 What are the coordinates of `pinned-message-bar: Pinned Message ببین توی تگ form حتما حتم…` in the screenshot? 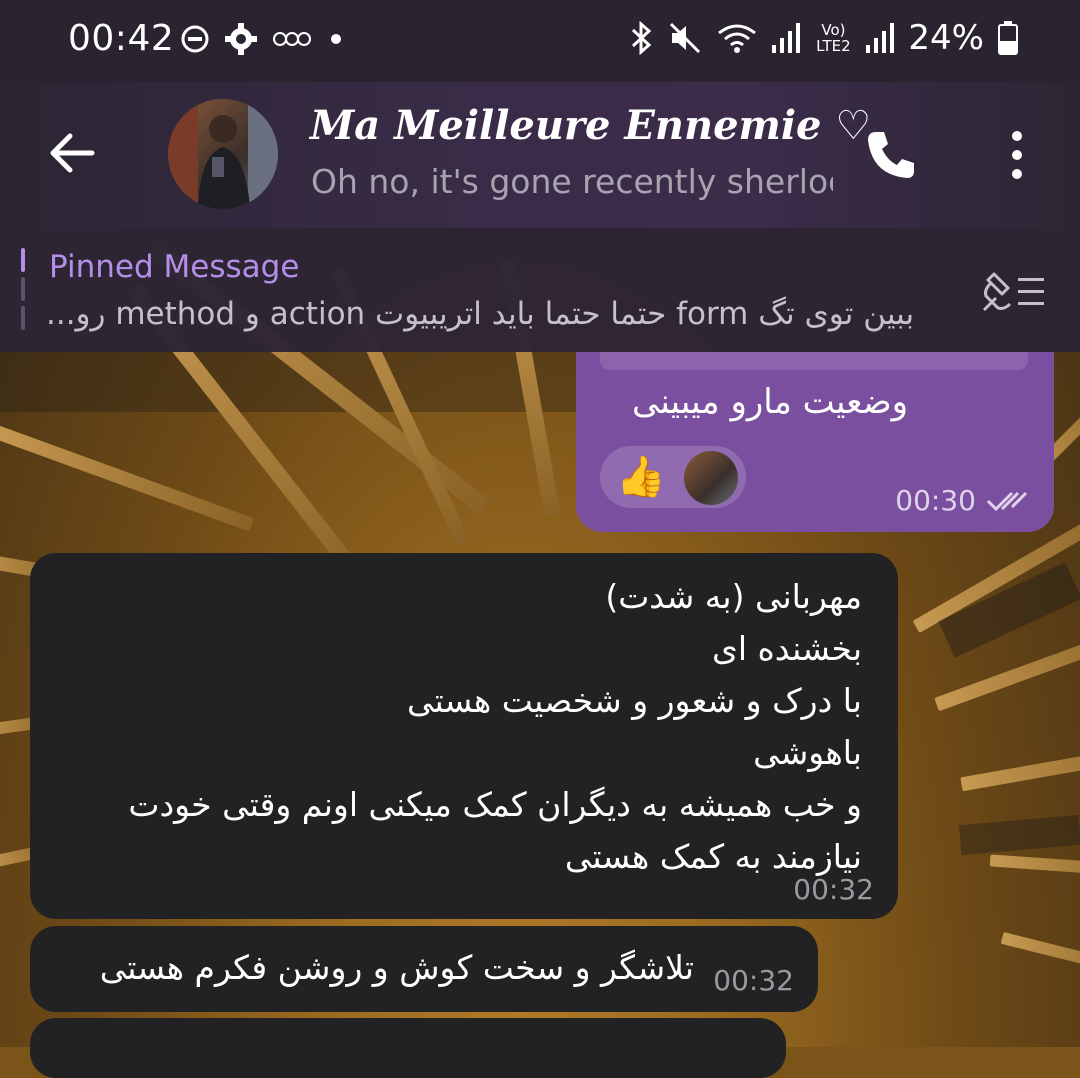 It's located at (540, 290).